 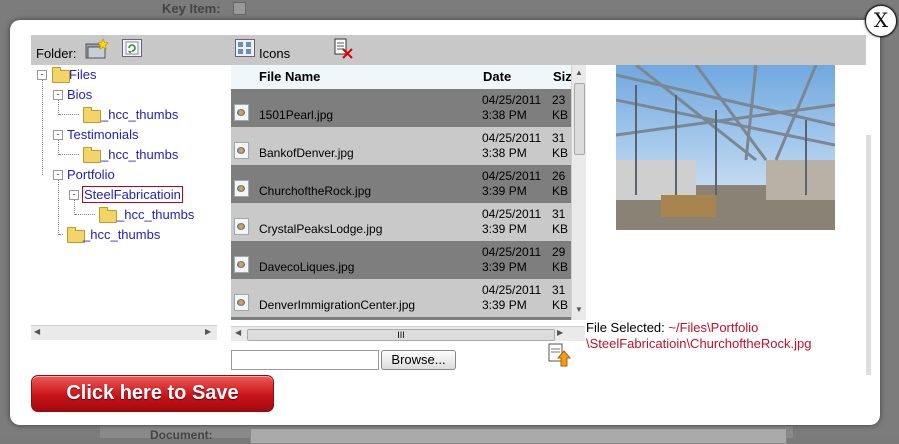 What do you see at coordinates (401, 77) in the screenshot?
I see `file-list-header: File Name Date Siz` at bounding box center [401, 77].